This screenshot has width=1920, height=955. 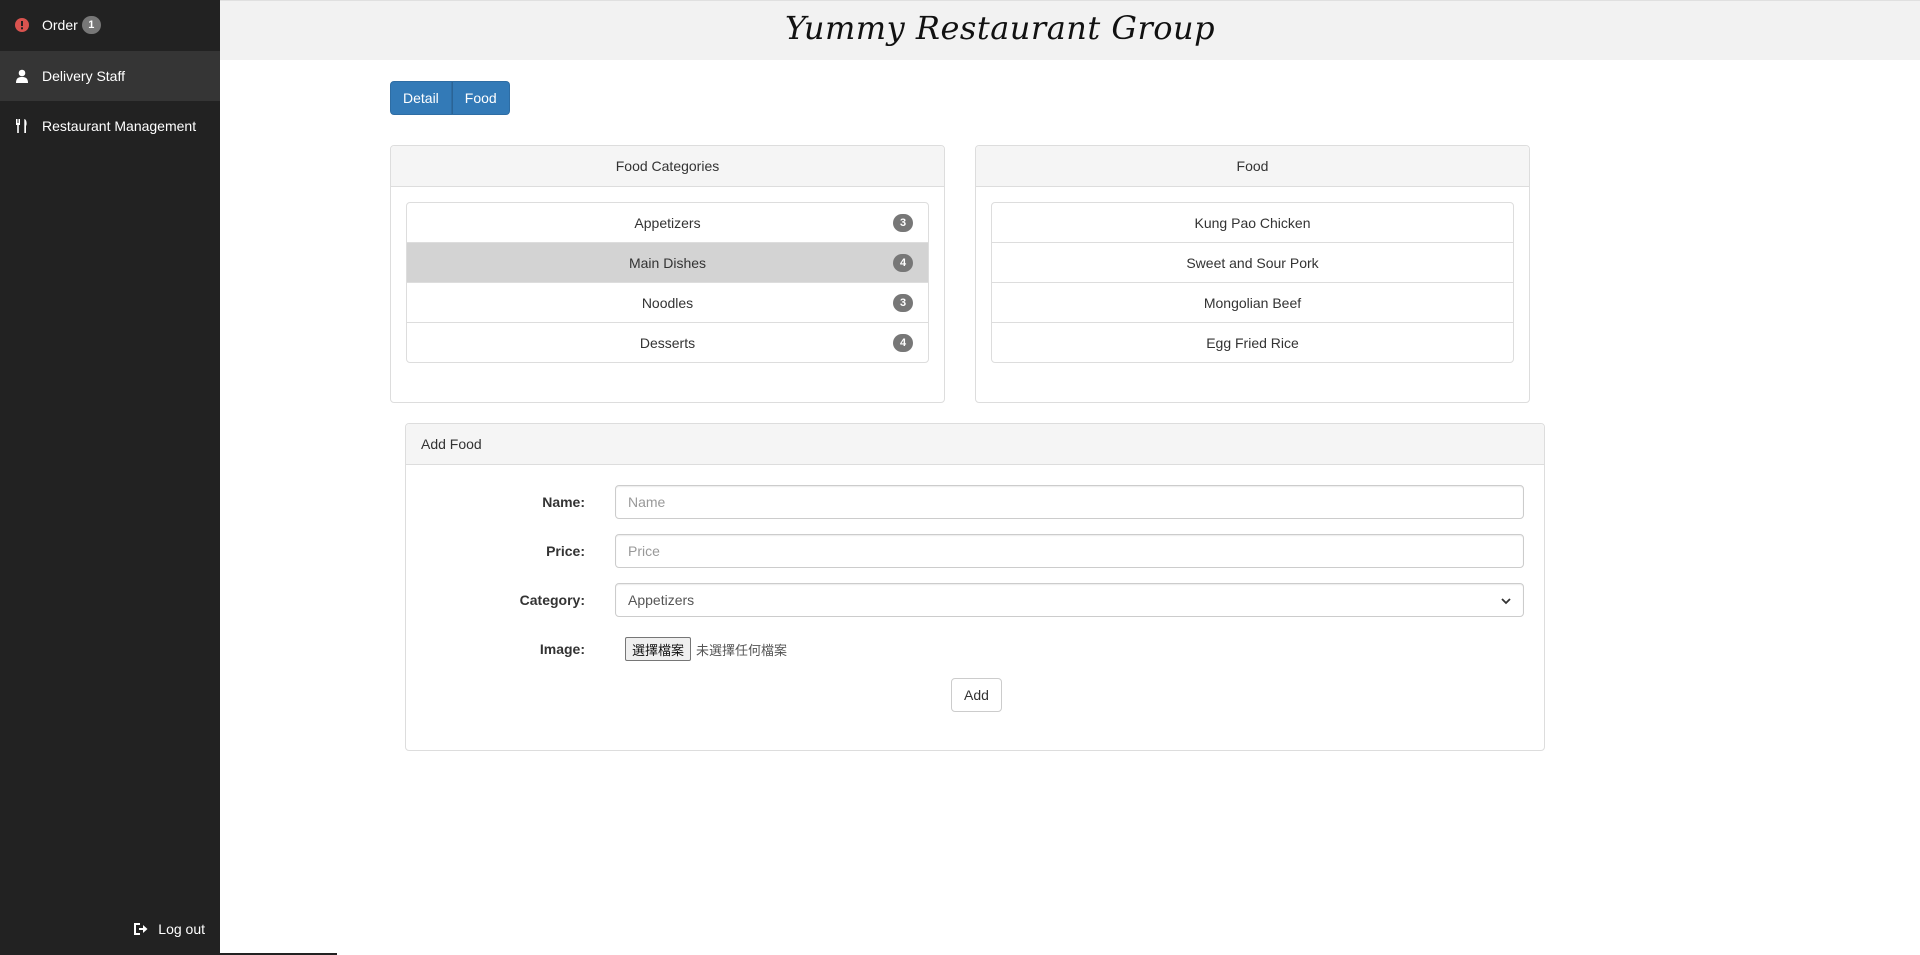 I want to click on food-item: Sweet and Sour Pork, so click(x=1252, y=262).